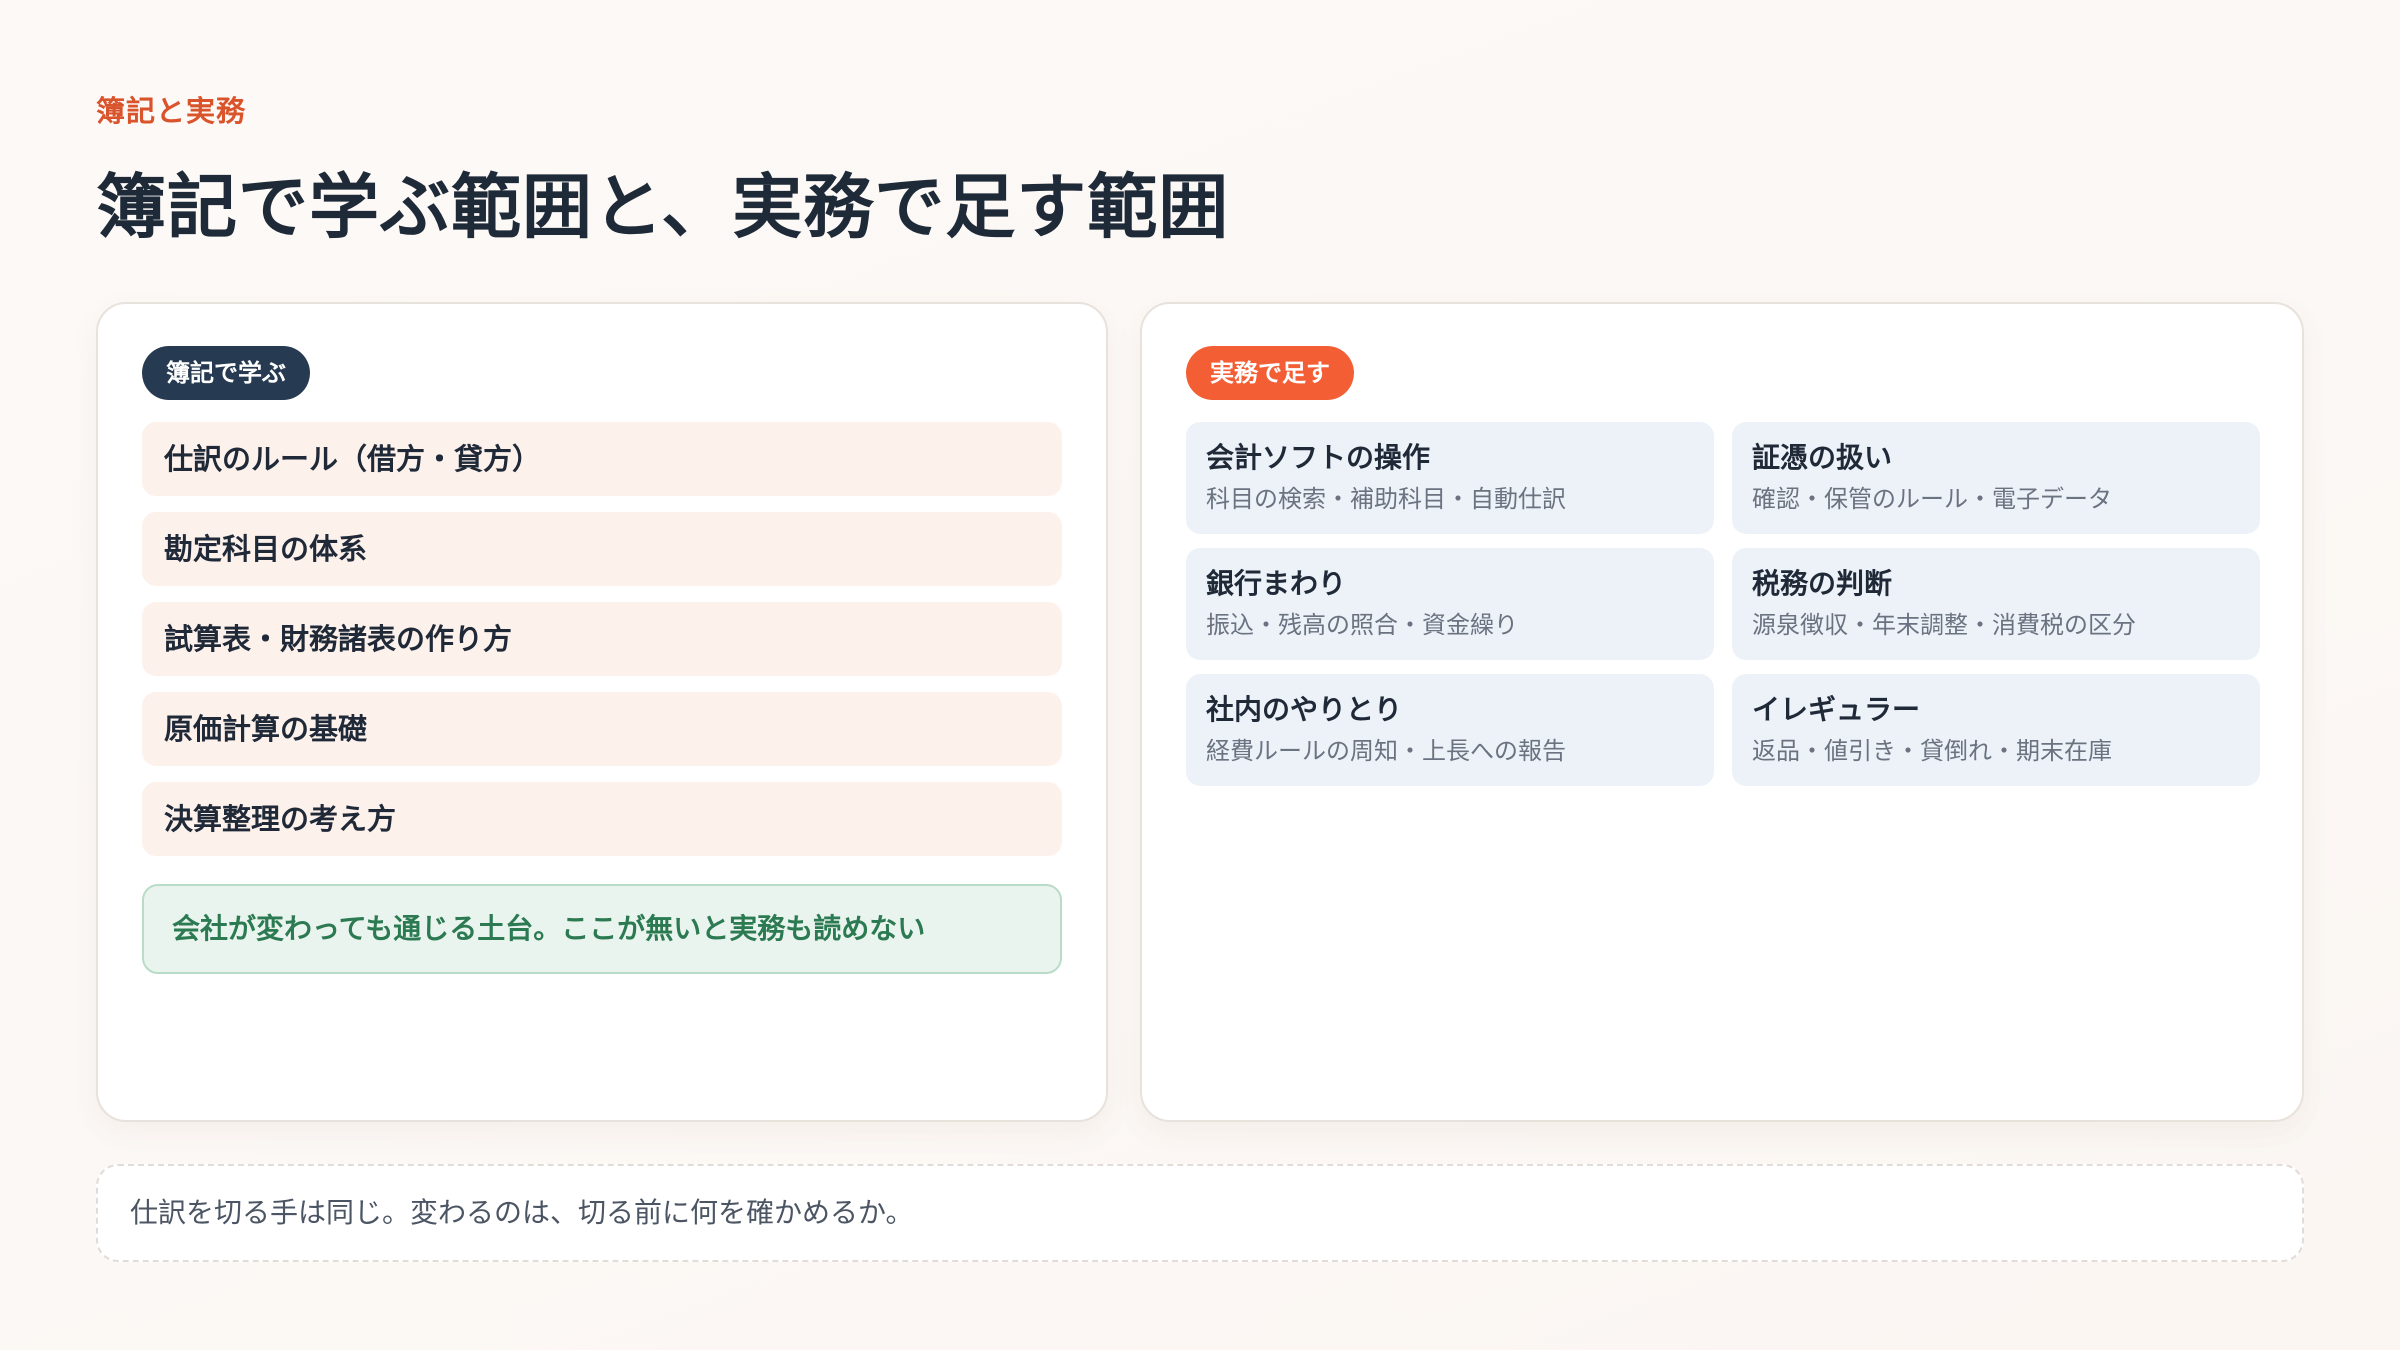  I want to click on practice-tile: 会計ソフトの操作 科目の検索・補助科目・自動仕訳, so click(1450, 478).